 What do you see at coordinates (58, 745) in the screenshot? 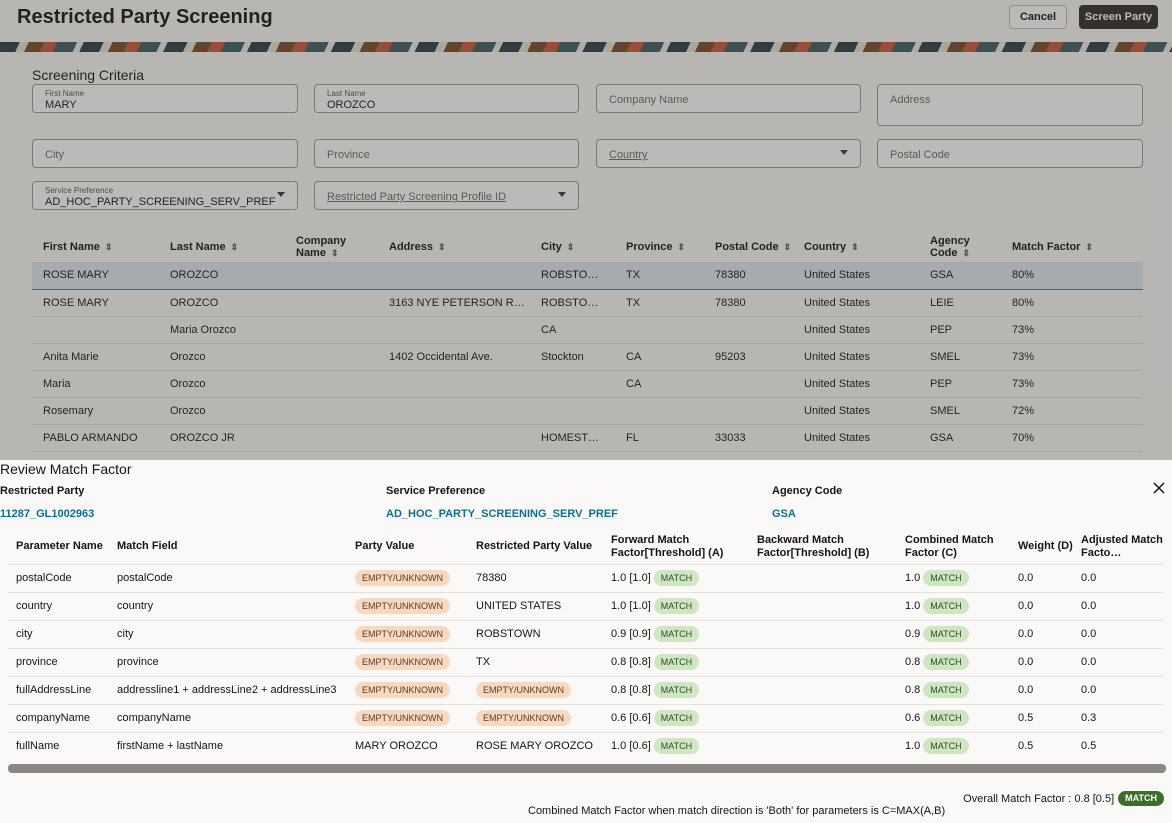
I see `match-factor-cell-param: fullName` at bounding box center [58, 745].